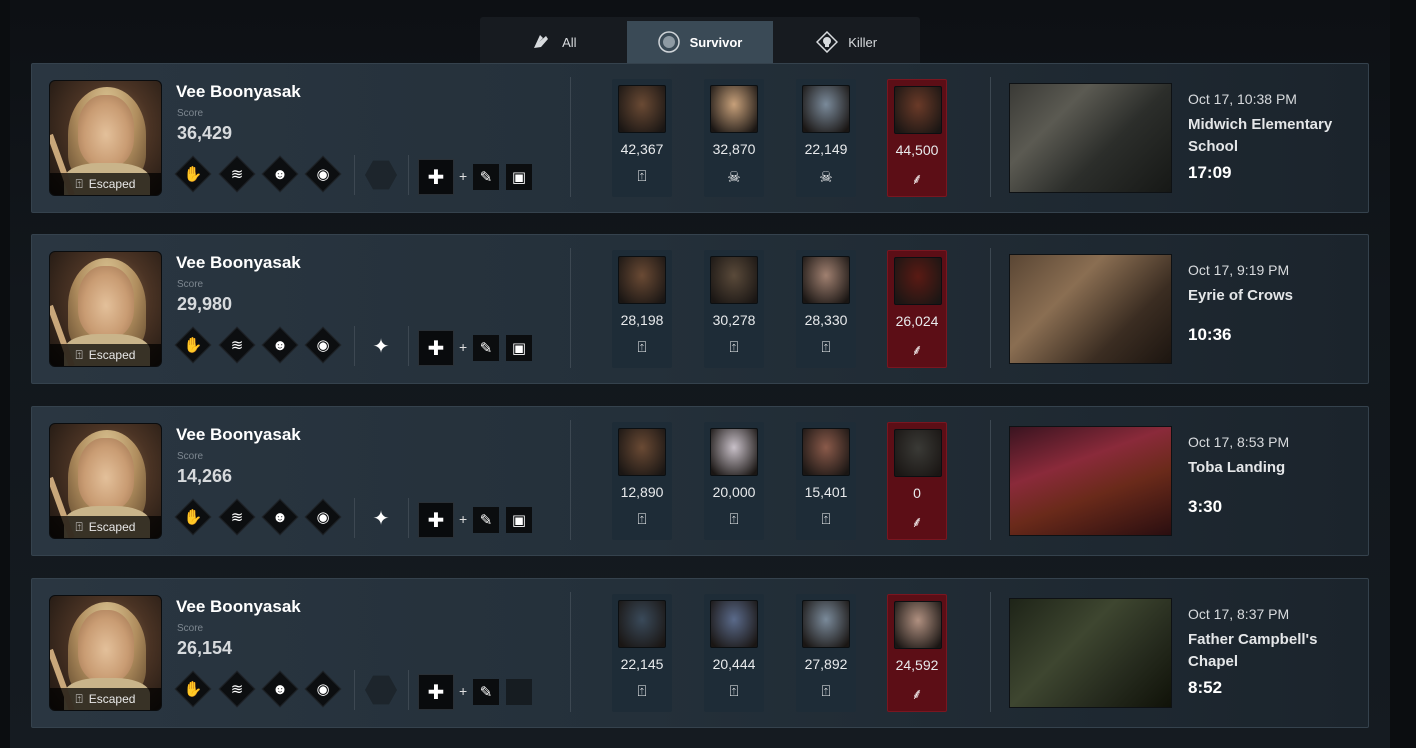 This screenshot has width=1416, height=748. I want to click on tab-all: All, so click(553, 42).